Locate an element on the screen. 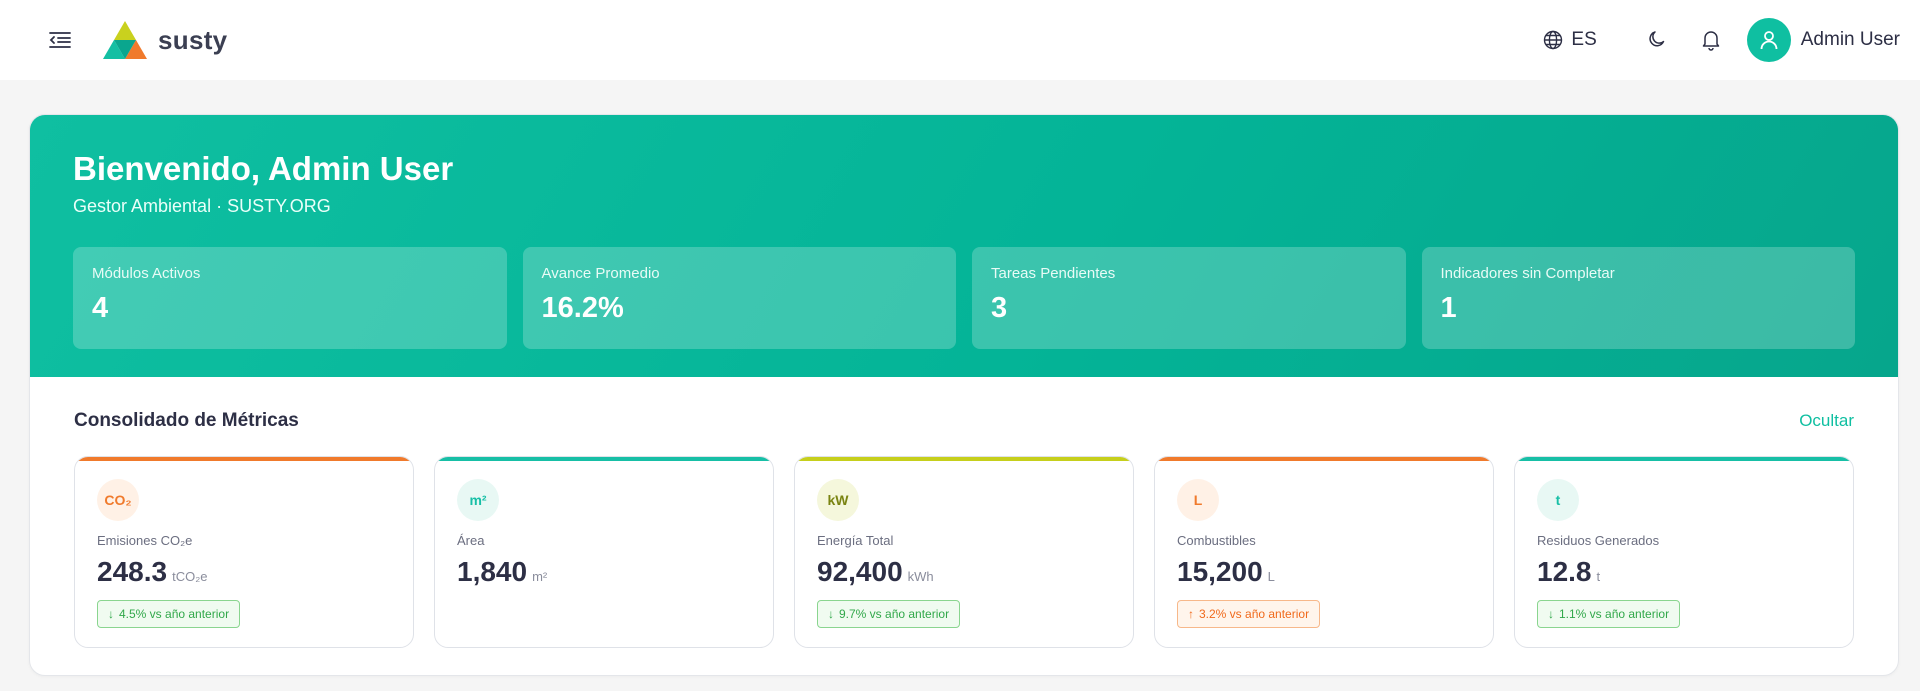 Image resolution: width=1920 pixels, height=691 pixels. trend-badge: ↑ 3.2% vs año anterior is located at coordinates (1249, 614).